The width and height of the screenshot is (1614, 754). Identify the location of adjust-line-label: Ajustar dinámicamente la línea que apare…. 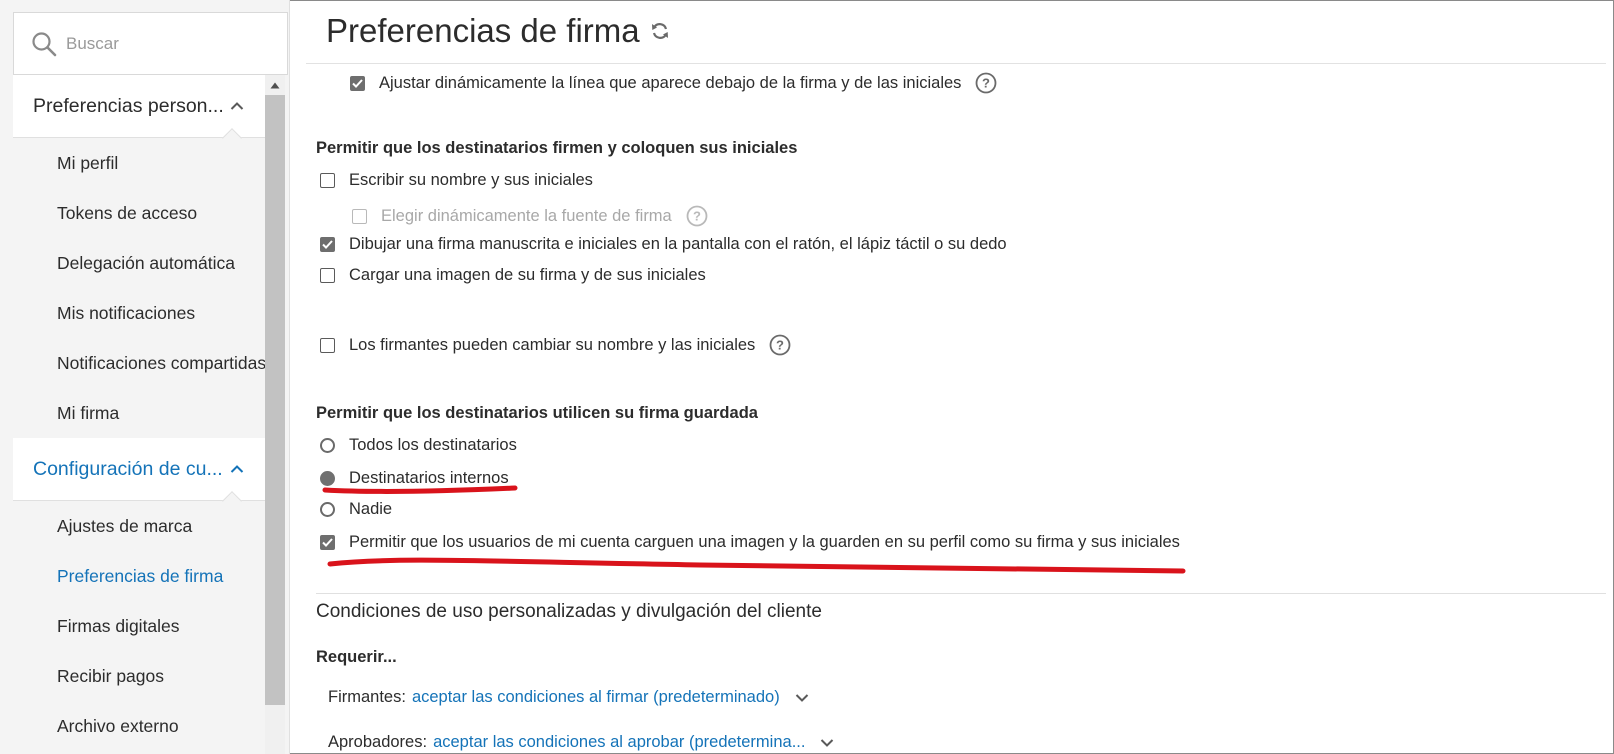
(670, 82).